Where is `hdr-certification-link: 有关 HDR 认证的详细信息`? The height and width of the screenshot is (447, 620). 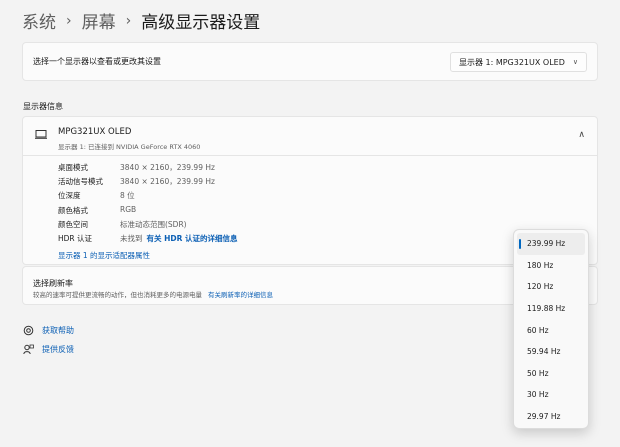 hdr-certification-link: 有关 HDR 认证的详细信息 is located at coordinates (192, 238).